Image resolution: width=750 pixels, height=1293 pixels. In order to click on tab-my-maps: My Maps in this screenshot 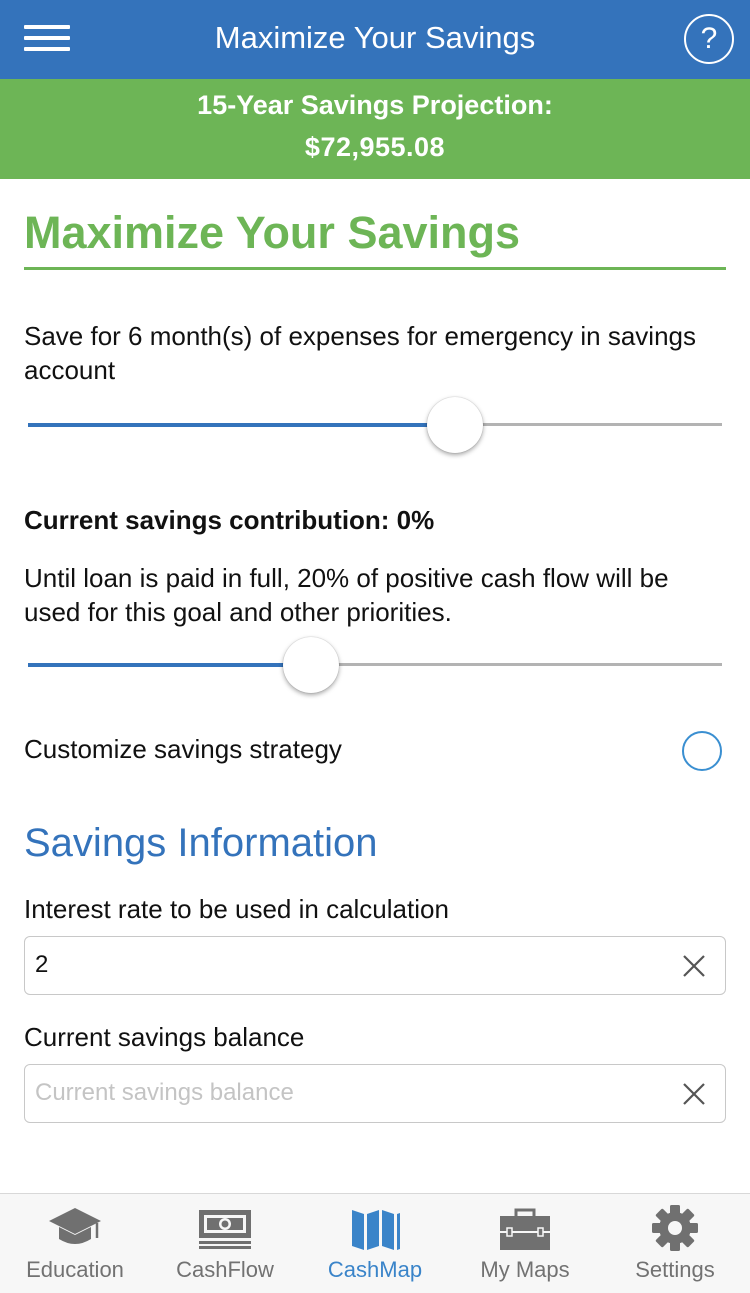, I will do `click(525, 1243)`.